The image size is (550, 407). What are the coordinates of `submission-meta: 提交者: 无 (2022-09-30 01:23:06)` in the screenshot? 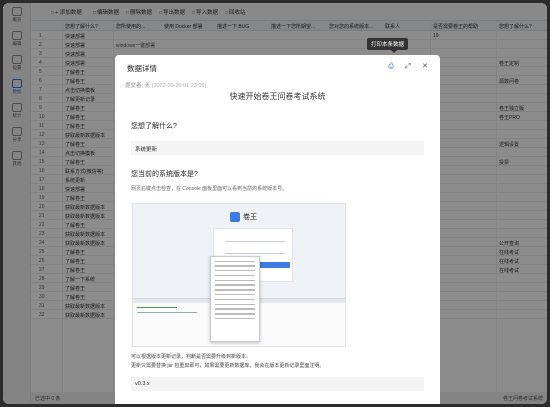 It's located at (166, 86).